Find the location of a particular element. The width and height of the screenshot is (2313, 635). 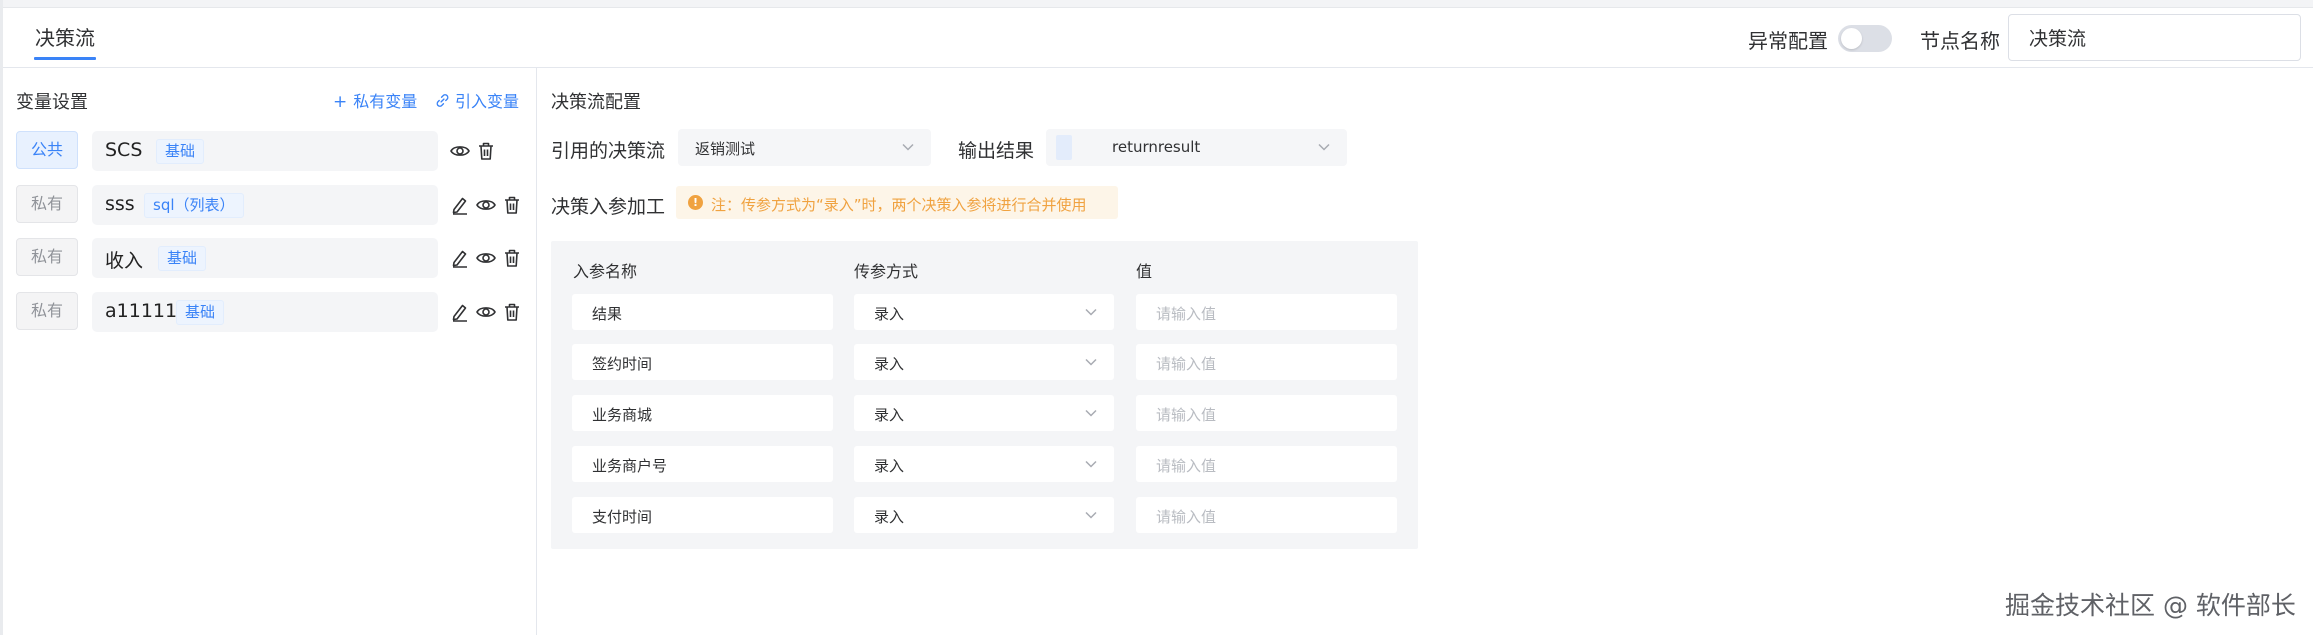

param-processing-label: 决策入参加工 is located at coordinates (608, 207).